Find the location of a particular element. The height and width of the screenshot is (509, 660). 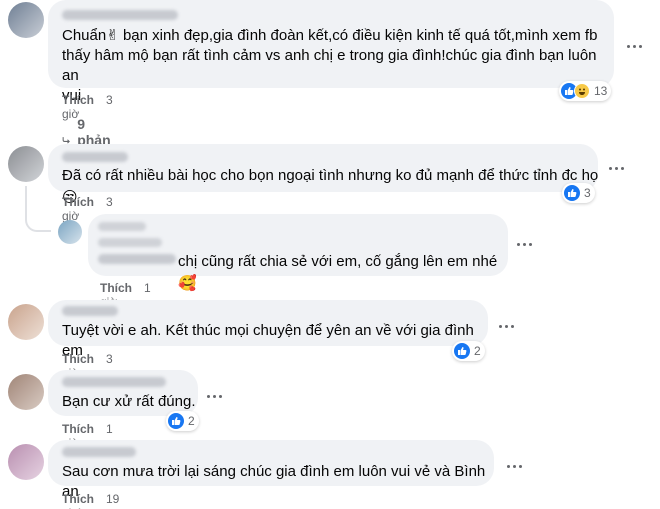

smiling-hearts-emoji: 🥰 is located at coordinates (187, 283).